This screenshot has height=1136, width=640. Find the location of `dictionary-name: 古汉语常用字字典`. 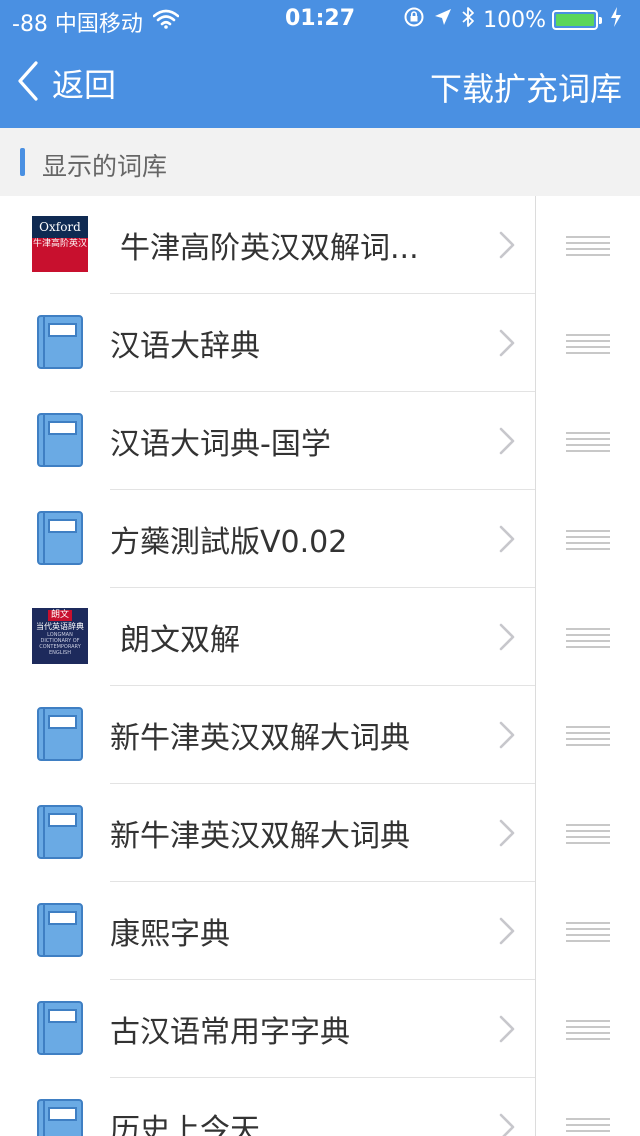

dictionary-name: 古汉语常用字字典 is located at coordinates (230, 1032).